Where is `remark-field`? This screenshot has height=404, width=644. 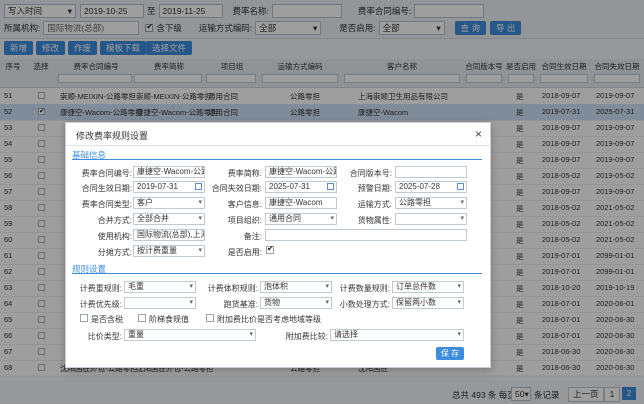
remark-field is located at coordinates (366, 235).